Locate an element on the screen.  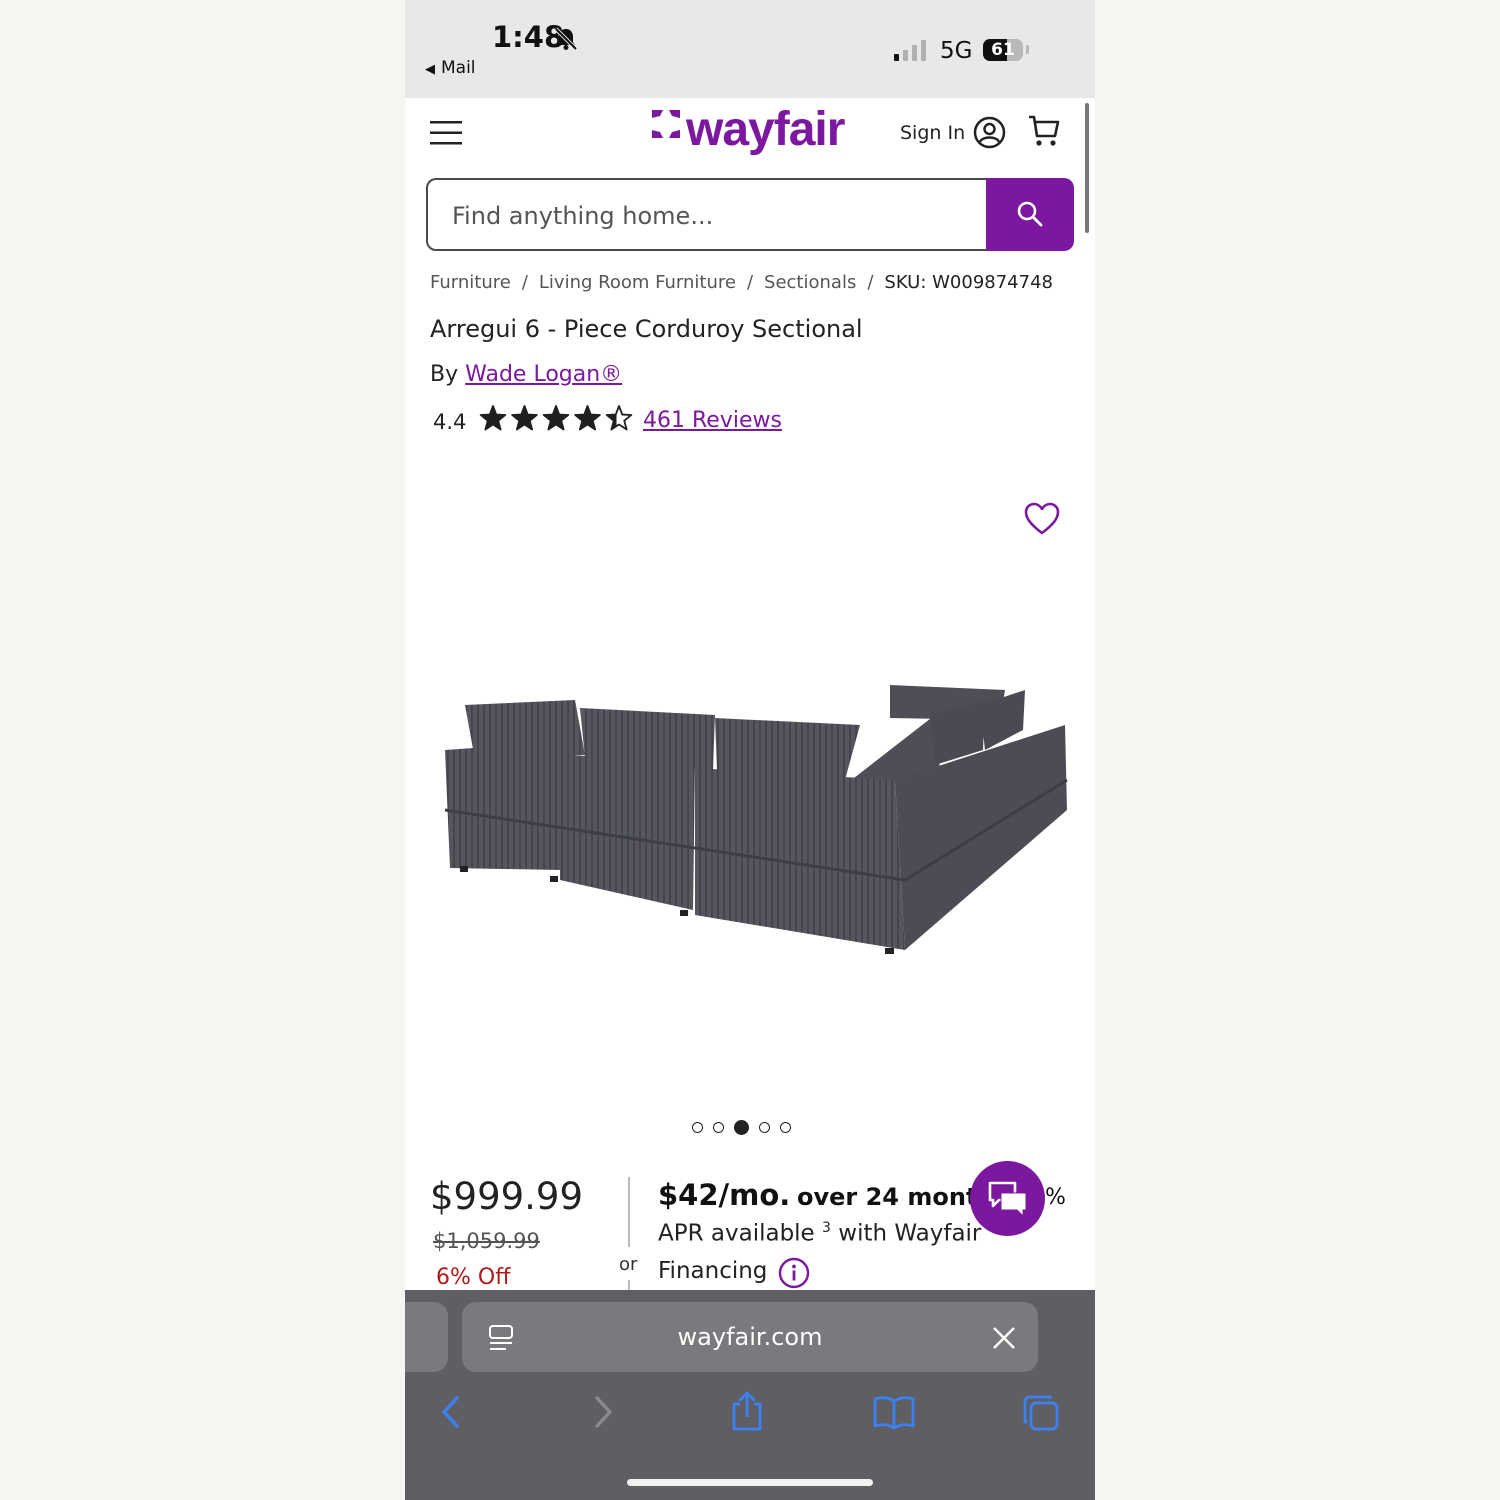
rating-value: 4.4 is located at coordinates (450, 422).